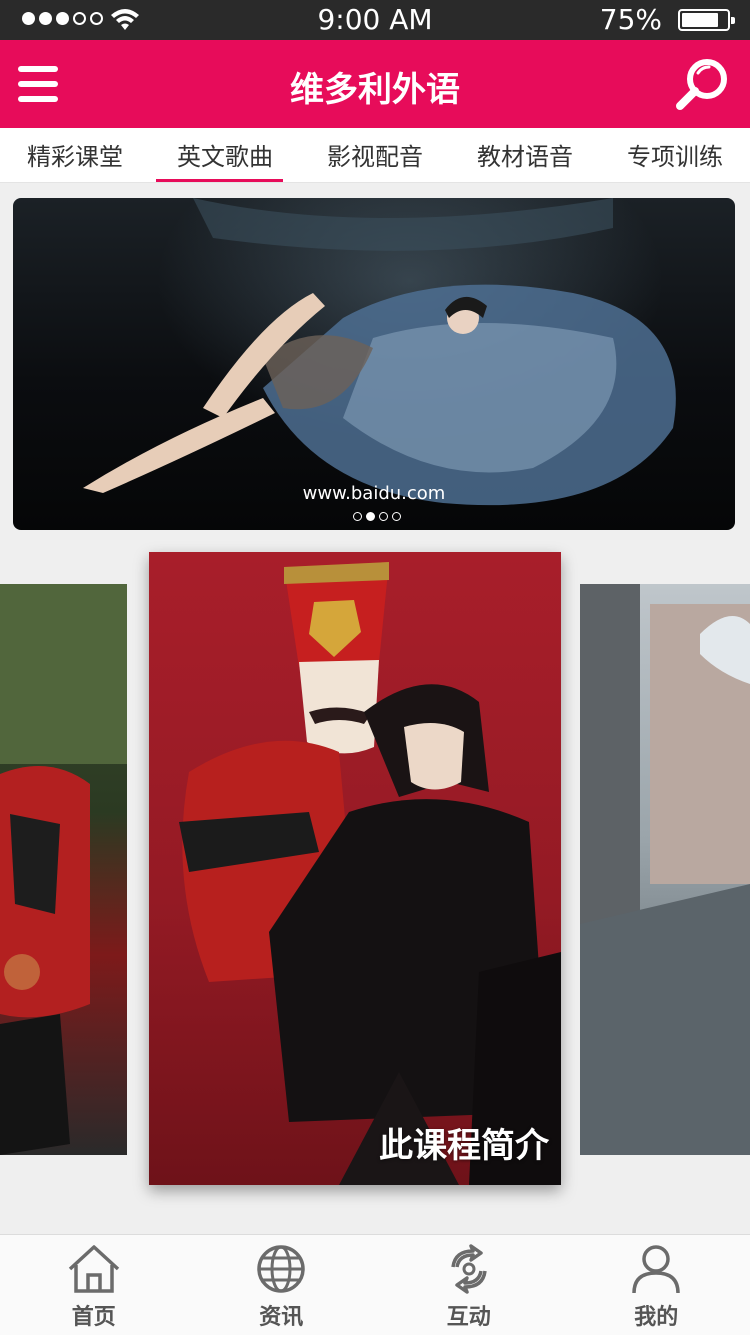  Describe the element at coordinates (656, 1315) in the screenshot. I see `nav-profile-label: 我的` at that location.